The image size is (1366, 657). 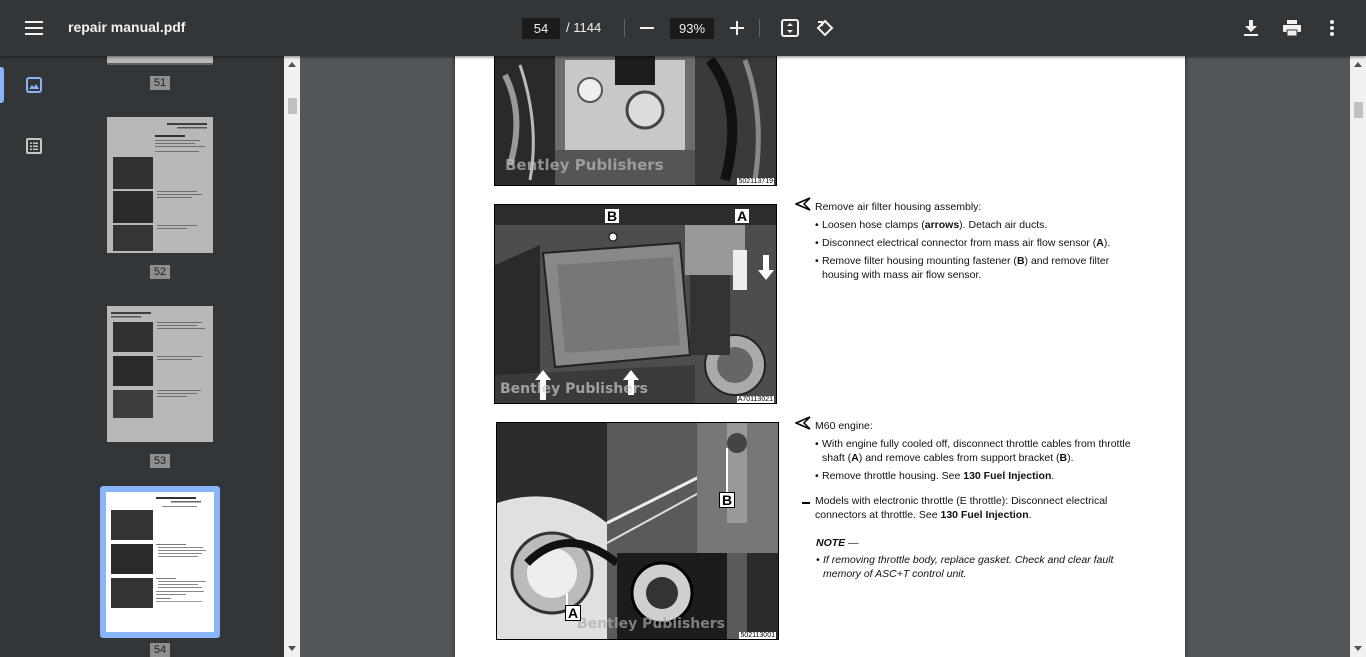 What do you see at coordinates (34, 85) in the screenshot?
I see `thumbnails-icon` at bounding box center [34, 85].